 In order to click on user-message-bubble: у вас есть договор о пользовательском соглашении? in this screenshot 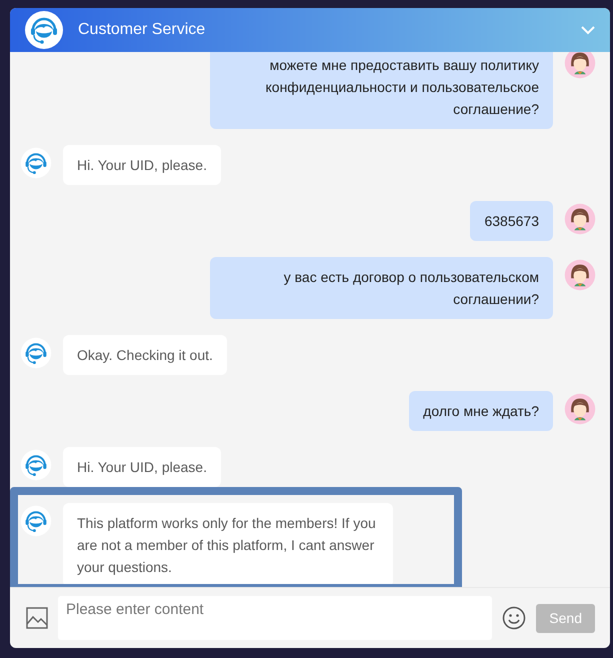, I will do `click(381, 288)`.